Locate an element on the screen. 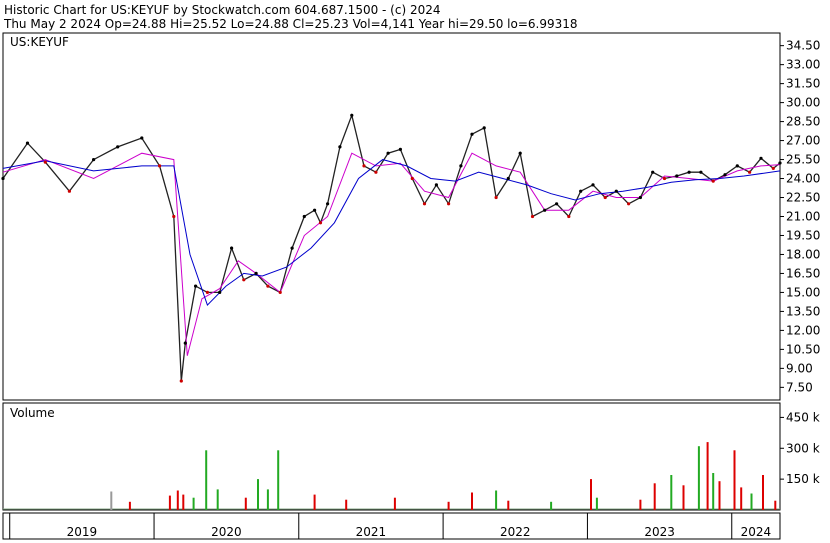  volume-panel-title: Volume is located at coordinates (32, 413).